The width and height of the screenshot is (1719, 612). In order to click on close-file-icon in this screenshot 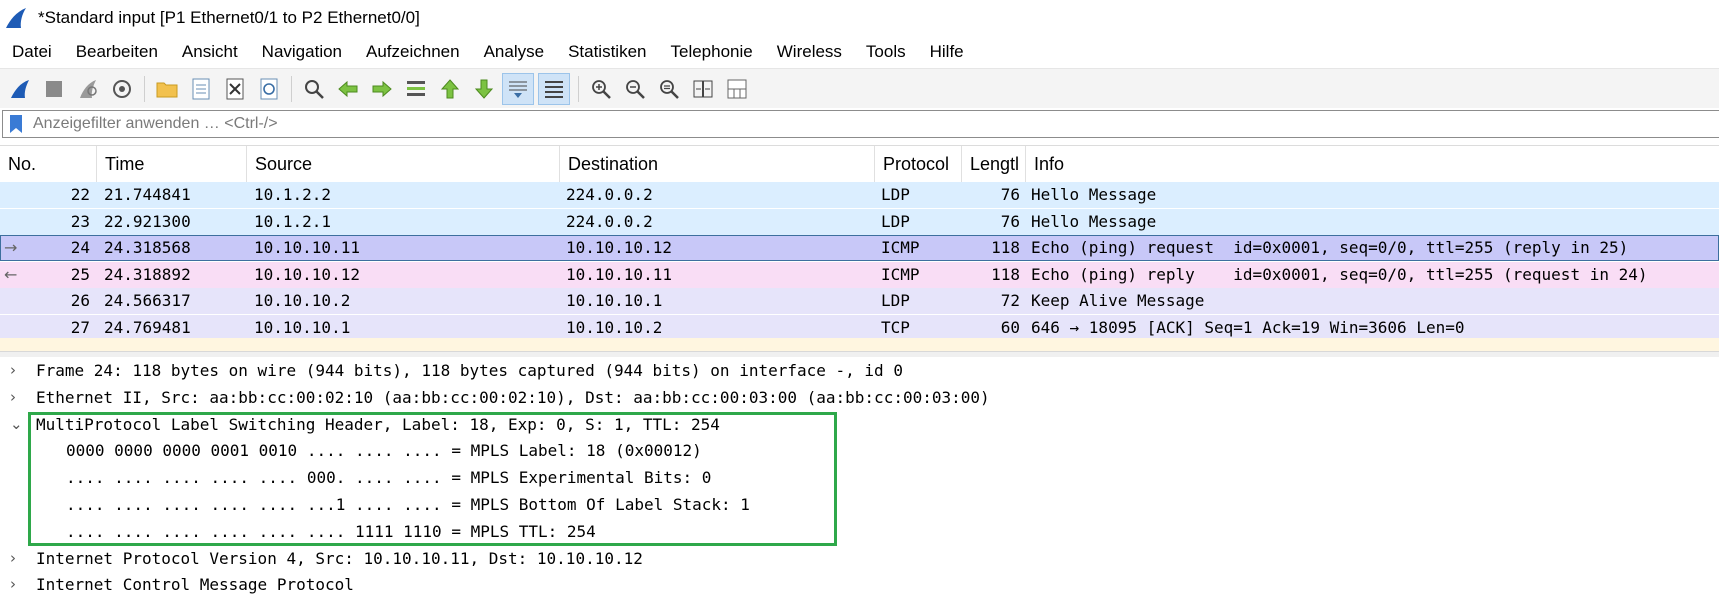, I will do `click(235, 89)`.